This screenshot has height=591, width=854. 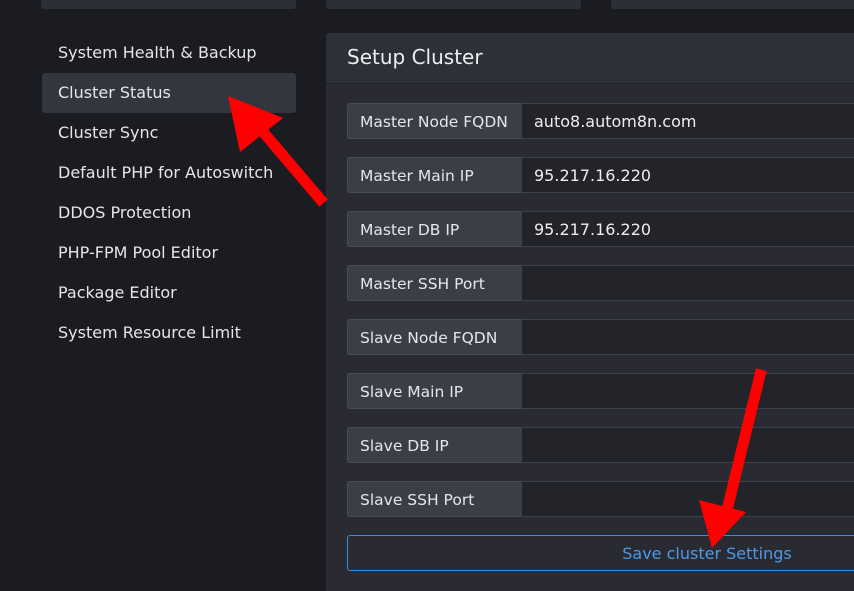 I want to click on sidebar-item-cluster-status: Cluster Status, so click(x=169, y=93).